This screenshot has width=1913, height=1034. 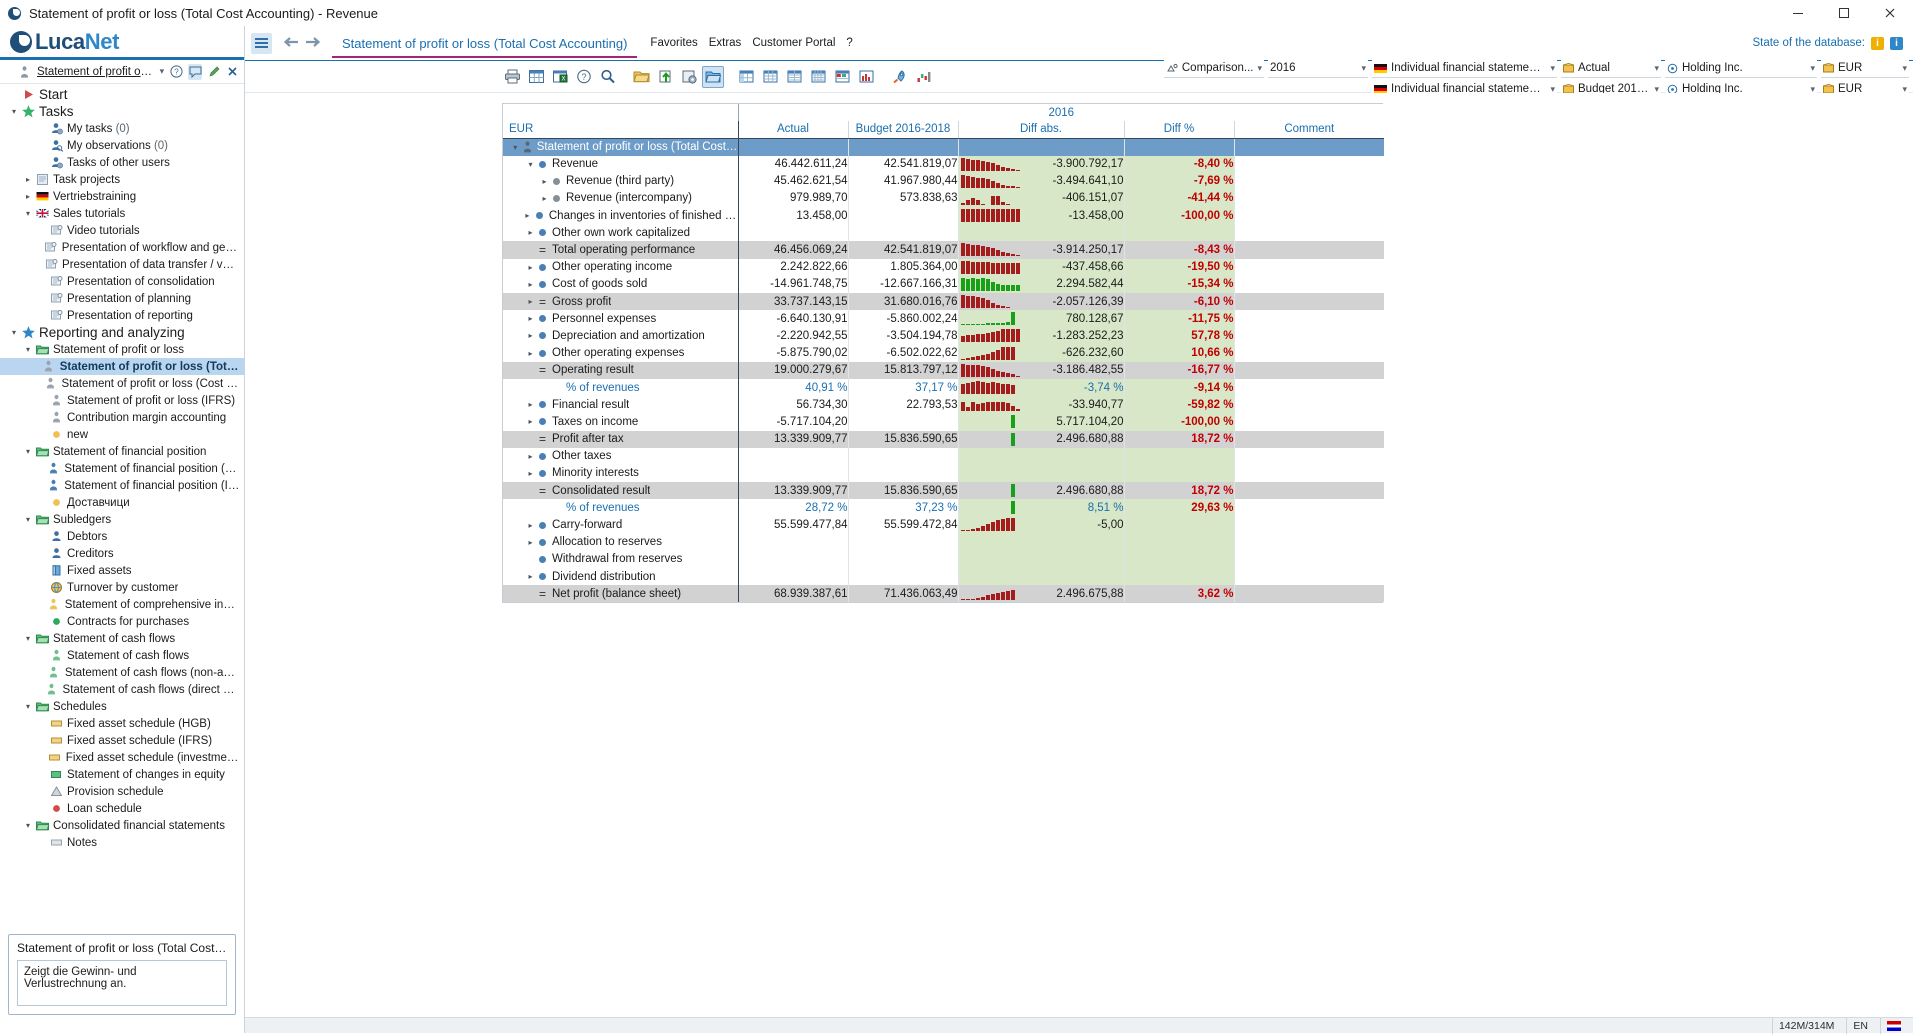 I want to click on cell-diff-abs: -2.057.126,39, so click(x=1040, y=302).